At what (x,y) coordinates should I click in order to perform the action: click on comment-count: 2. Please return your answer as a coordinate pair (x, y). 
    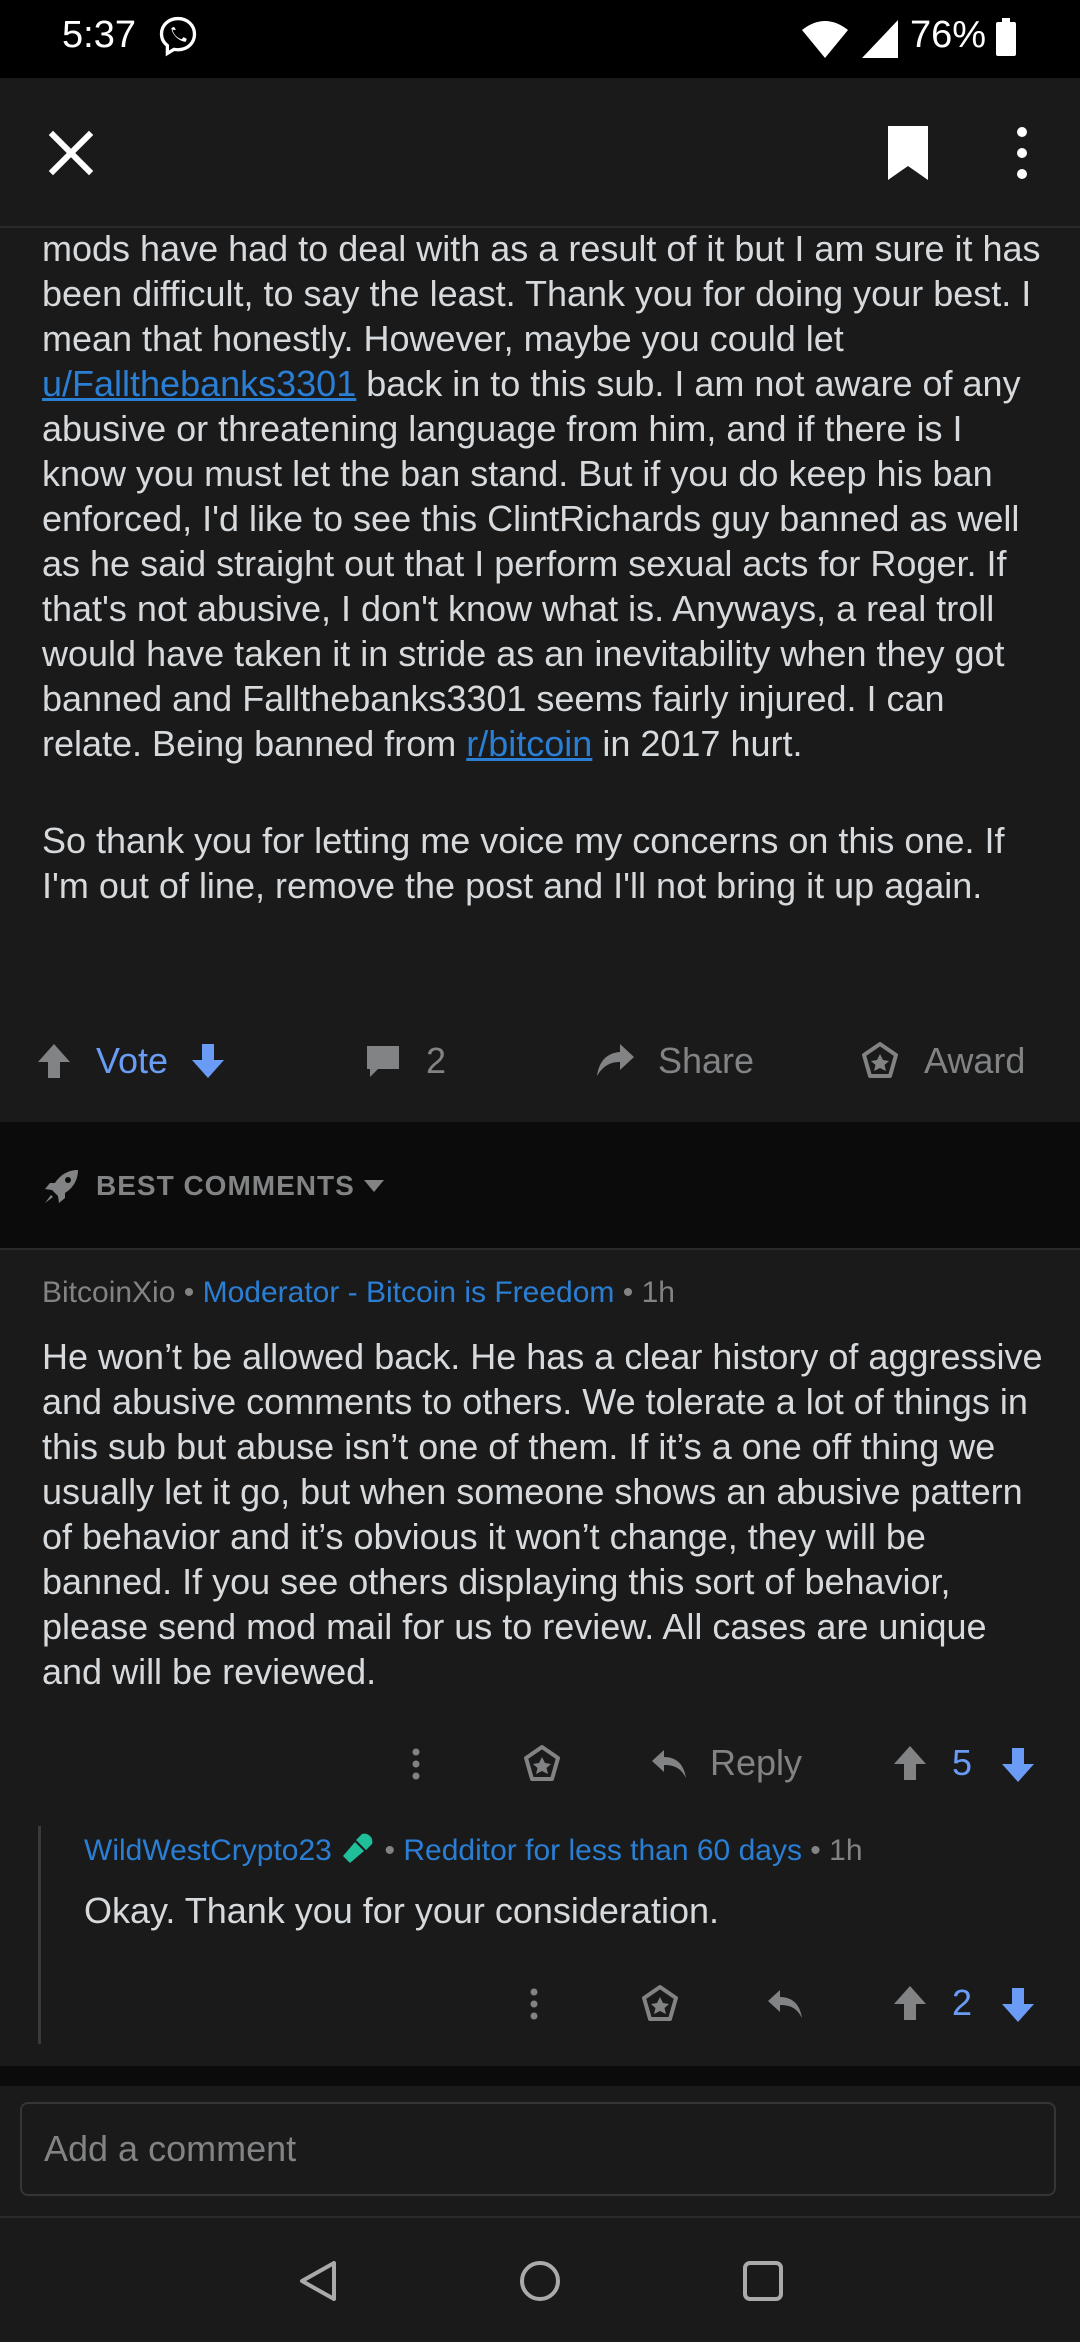
    Looking at the image, I should click on (436, 1060).